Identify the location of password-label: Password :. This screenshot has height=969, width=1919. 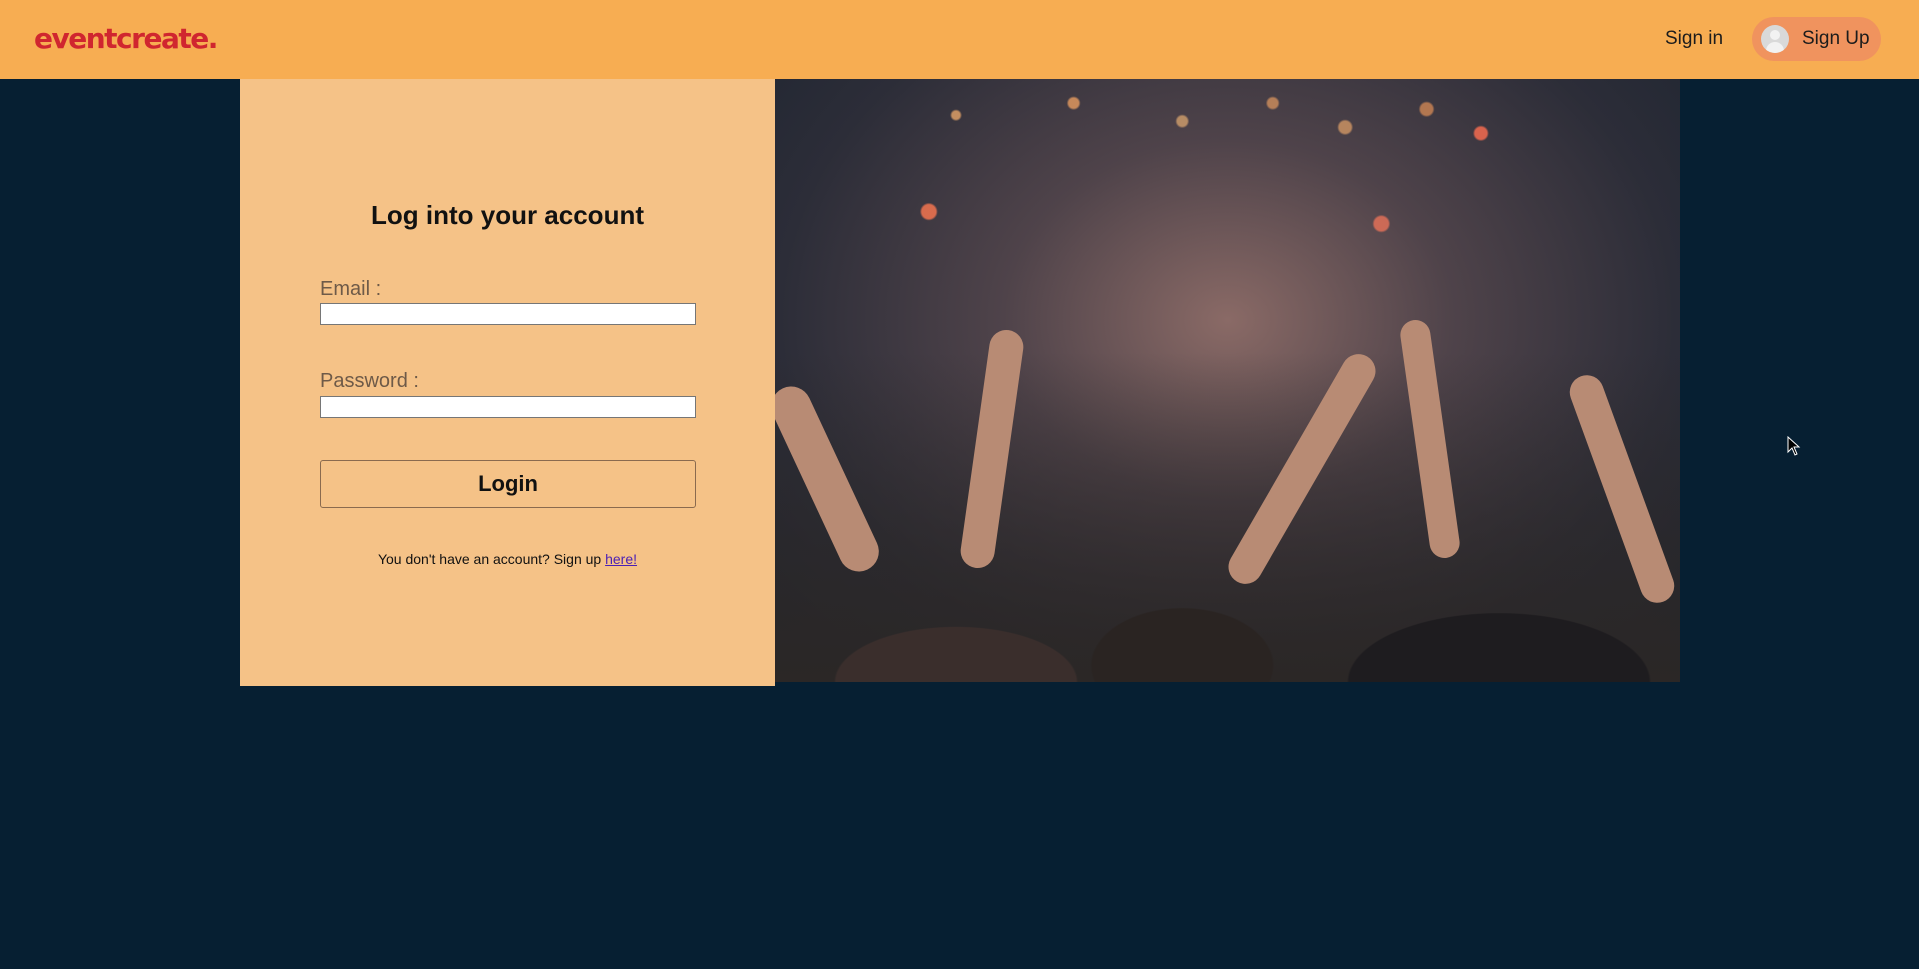
(369, 381).